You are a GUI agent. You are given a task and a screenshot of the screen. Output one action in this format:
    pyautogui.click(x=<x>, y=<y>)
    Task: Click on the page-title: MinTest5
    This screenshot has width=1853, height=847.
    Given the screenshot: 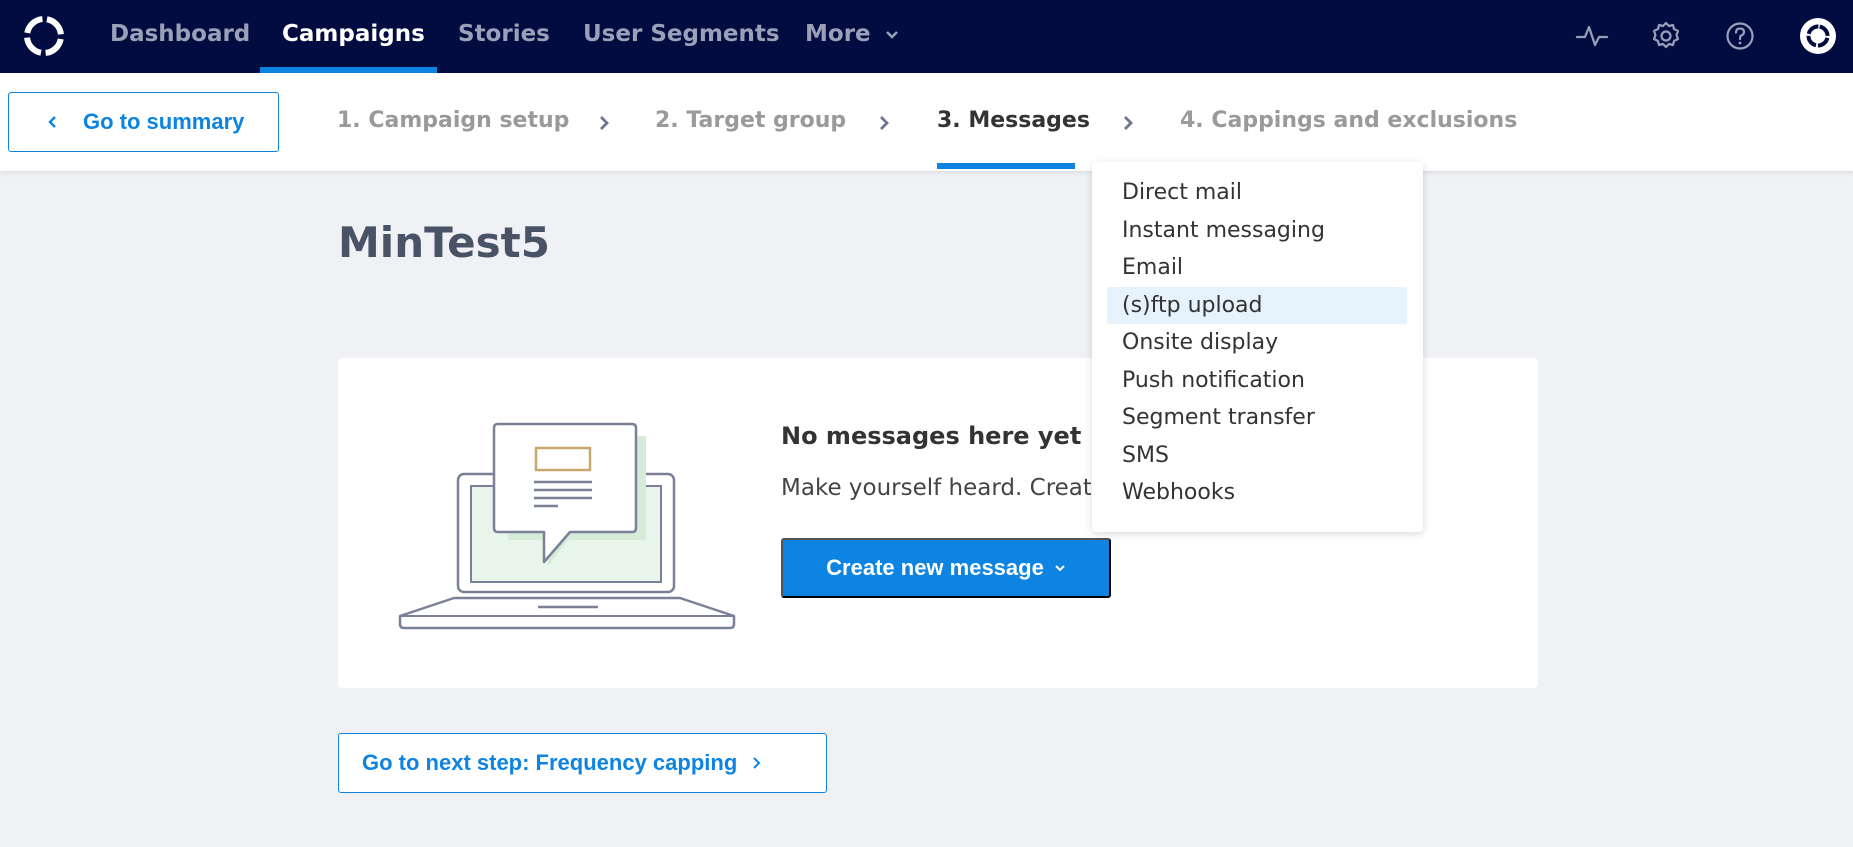 What is the action you would take?
    pyautogui.click(x=444, y=242)
    